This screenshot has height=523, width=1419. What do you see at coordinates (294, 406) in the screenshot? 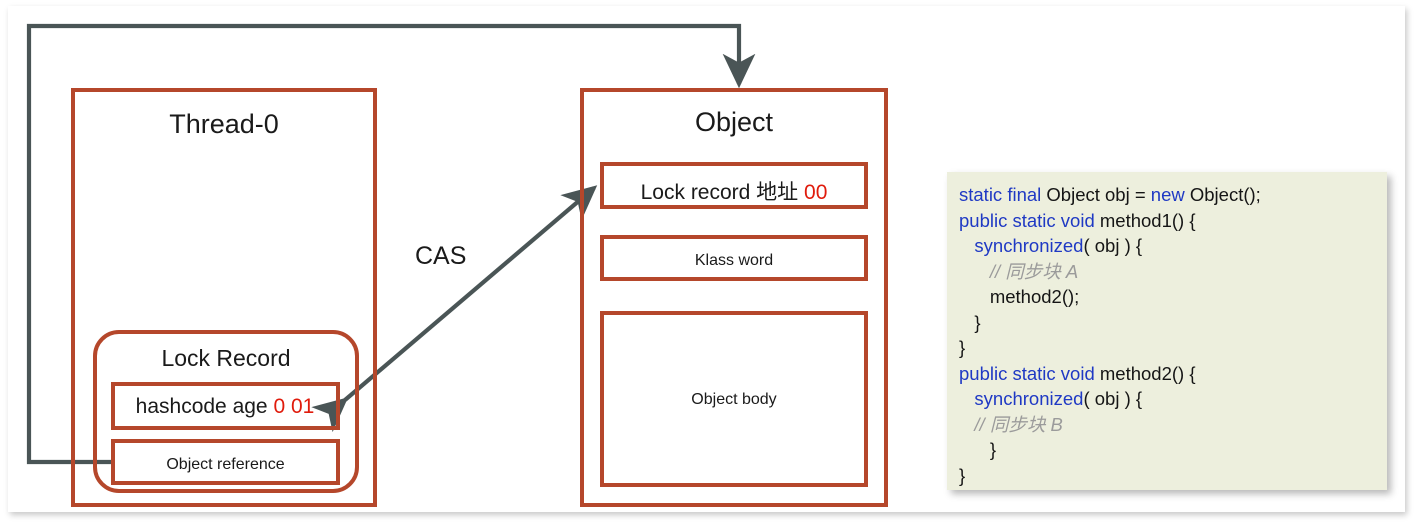
I see `hashcode-age-value: 0 01` at bounding box center [294, 406].